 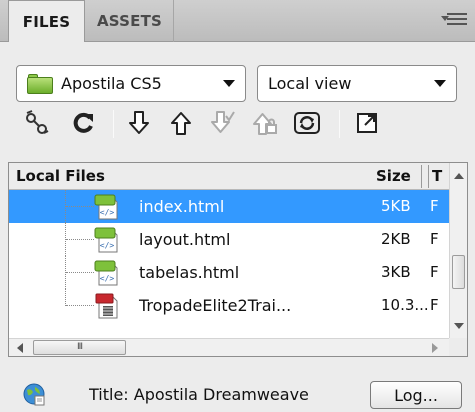 I want to click on column-header-type: T, so click(x=438, y=176).